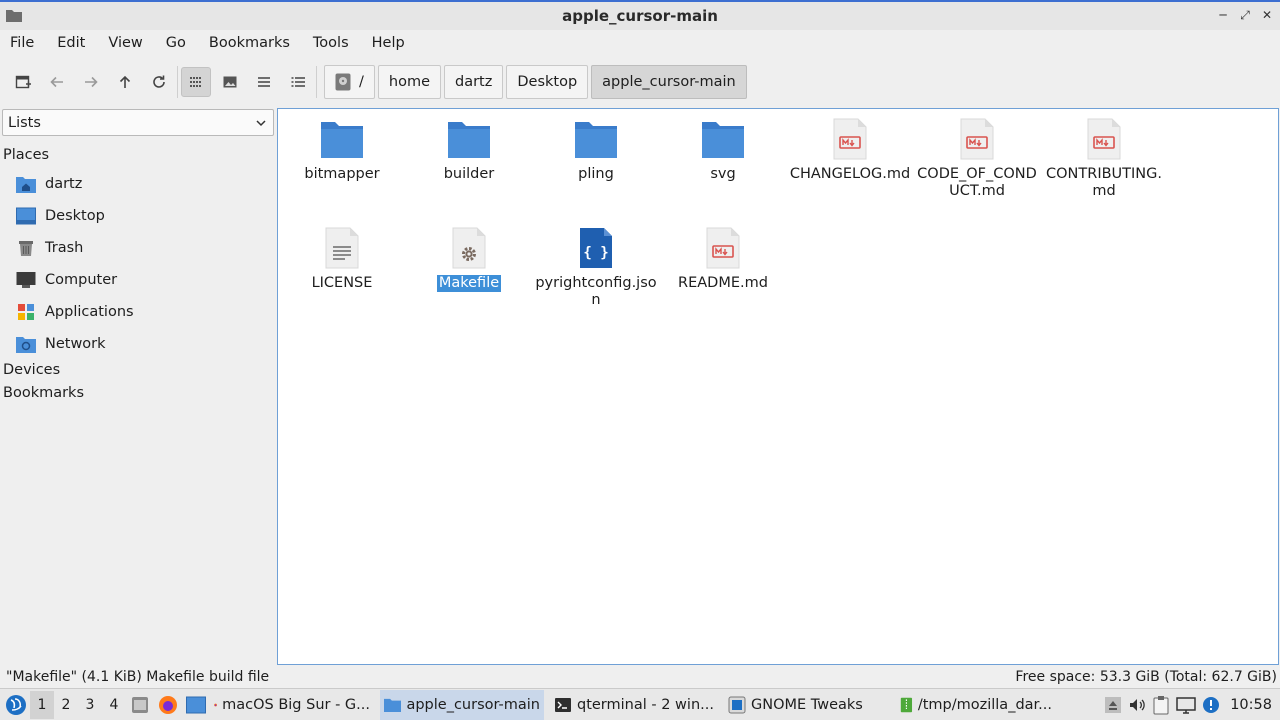 The width and height of the screenshot is (1280, 720). I want to click on archive-icon, so click(906, 704).